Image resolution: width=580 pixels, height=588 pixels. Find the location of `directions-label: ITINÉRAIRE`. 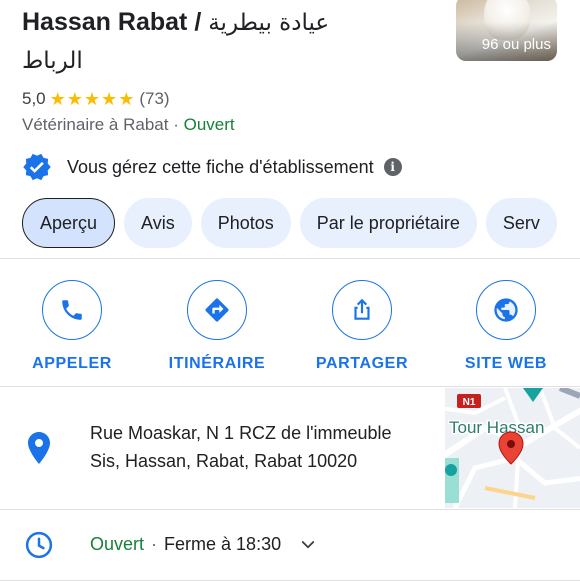

directions-label: ITINÉRAIRE is located at coordinates (217, 363).